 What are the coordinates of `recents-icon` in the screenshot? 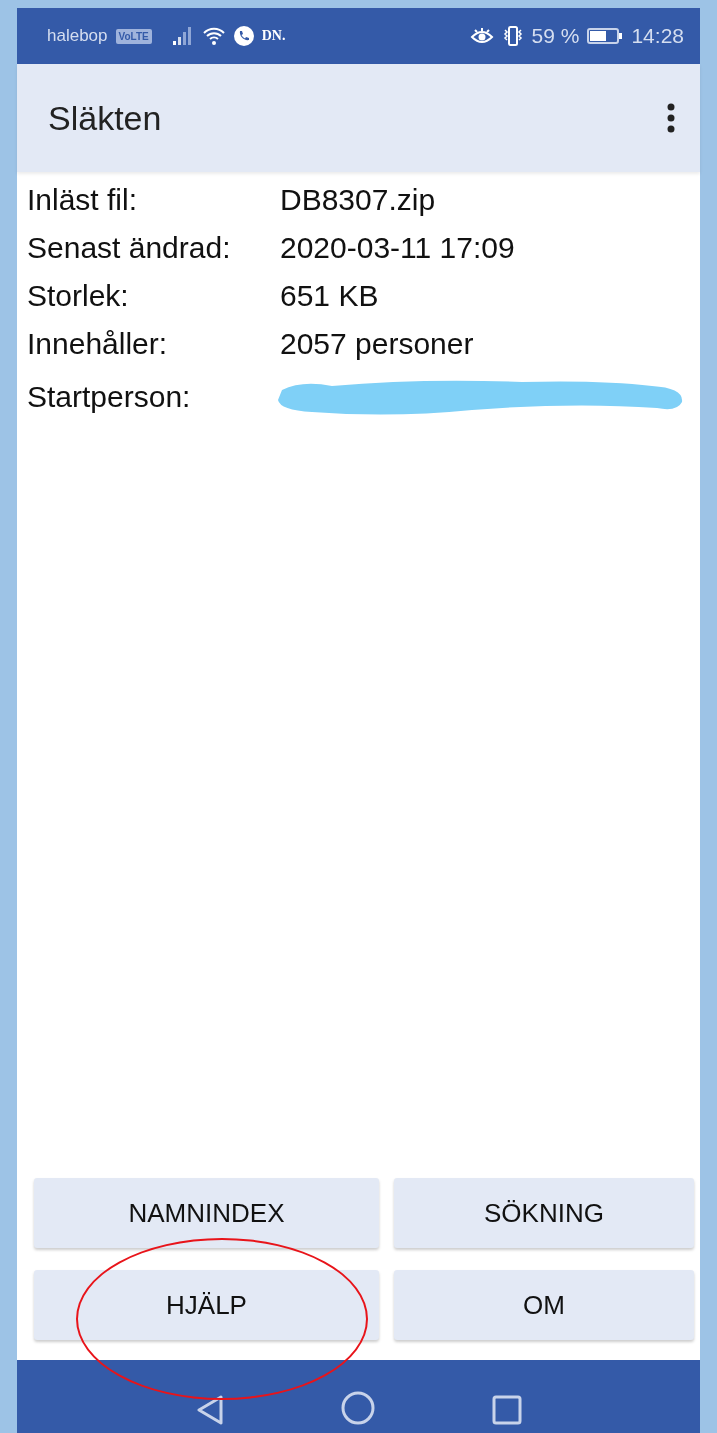 It's located at (506, 1410).